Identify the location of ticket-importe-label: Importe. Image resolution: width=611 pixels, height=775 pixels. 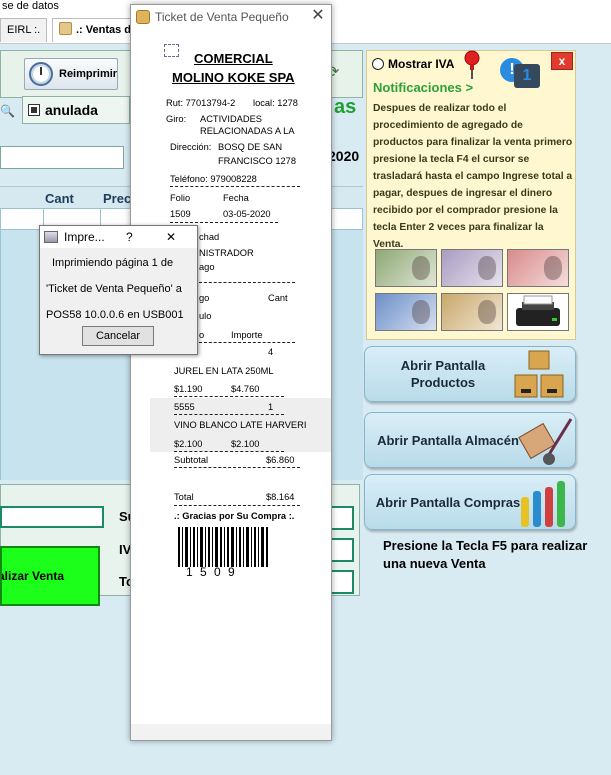
(247, 335).